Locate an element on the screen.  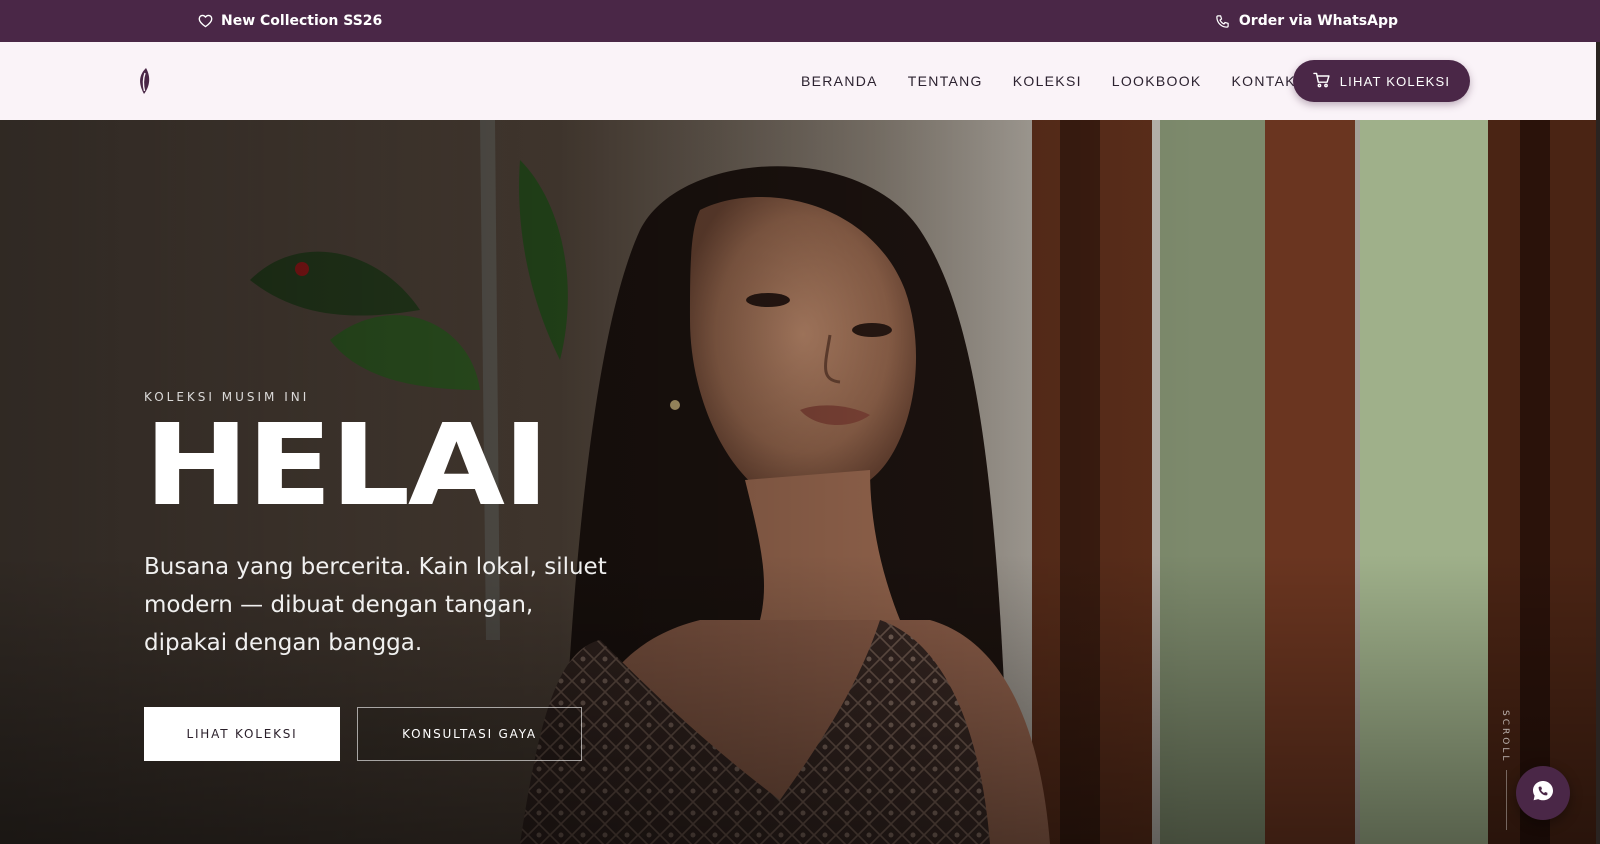
nav-link-koleksi: KOLEKSI is located at coordinates (1047, 81).